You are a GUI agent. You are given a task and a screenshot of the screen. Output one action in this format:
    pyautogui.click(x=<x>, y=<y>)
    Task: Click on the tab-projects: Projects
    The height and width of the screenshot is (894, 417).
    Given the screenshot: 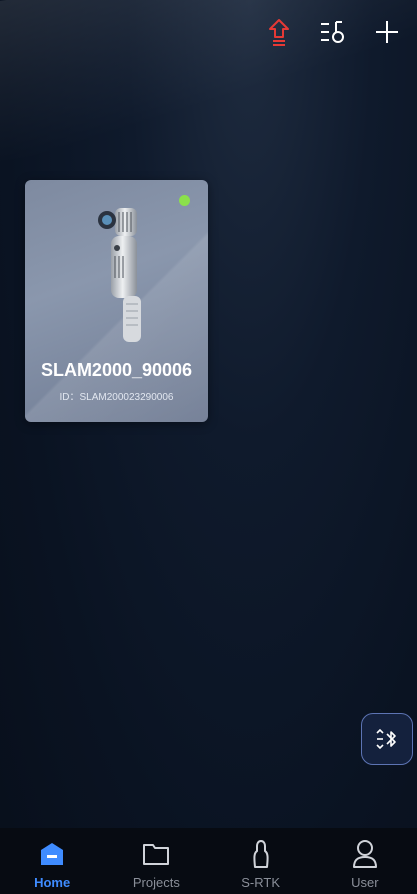 What is the action you would take?
    pyautogui.click(x=156, y=859)
    